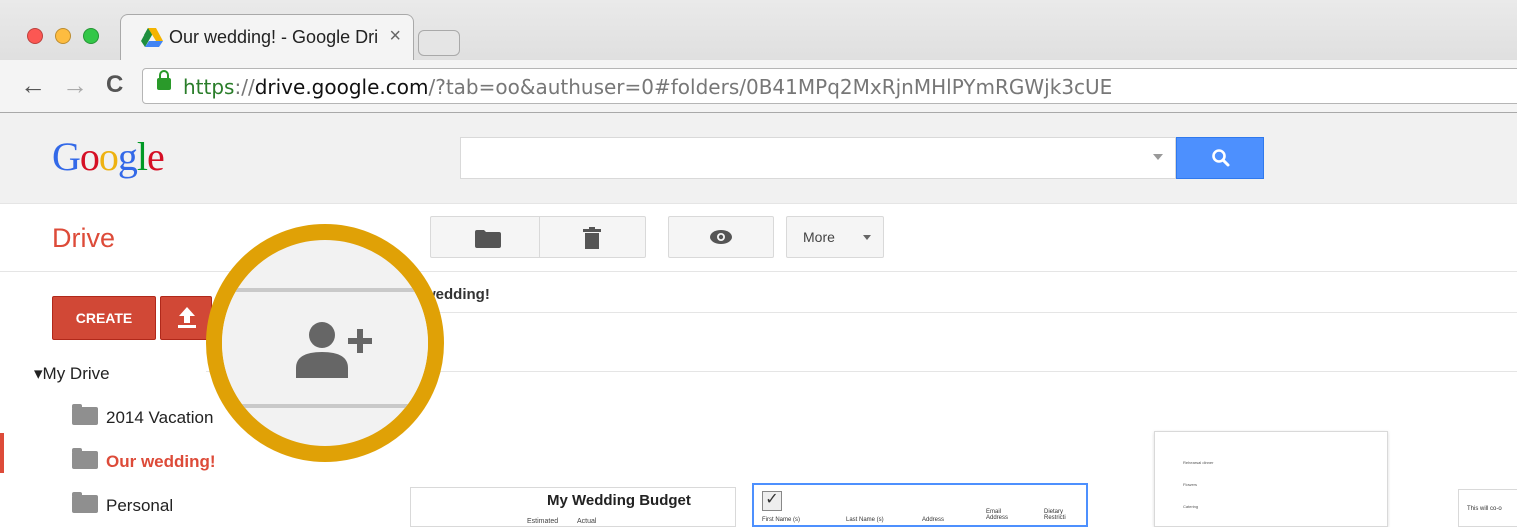 Image resolution: width=1517 pixels, height=527 pixels. I want to click on reload-button: C, so click(114, 85).